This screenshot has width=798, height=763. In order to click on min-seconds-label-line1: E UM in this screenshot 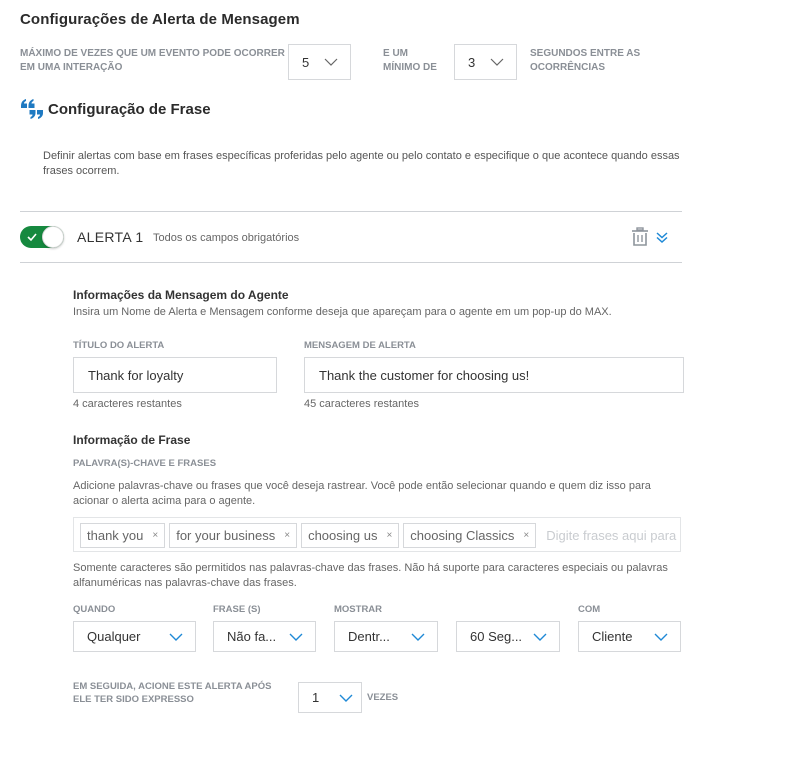, I will do `click(395, 53)`.